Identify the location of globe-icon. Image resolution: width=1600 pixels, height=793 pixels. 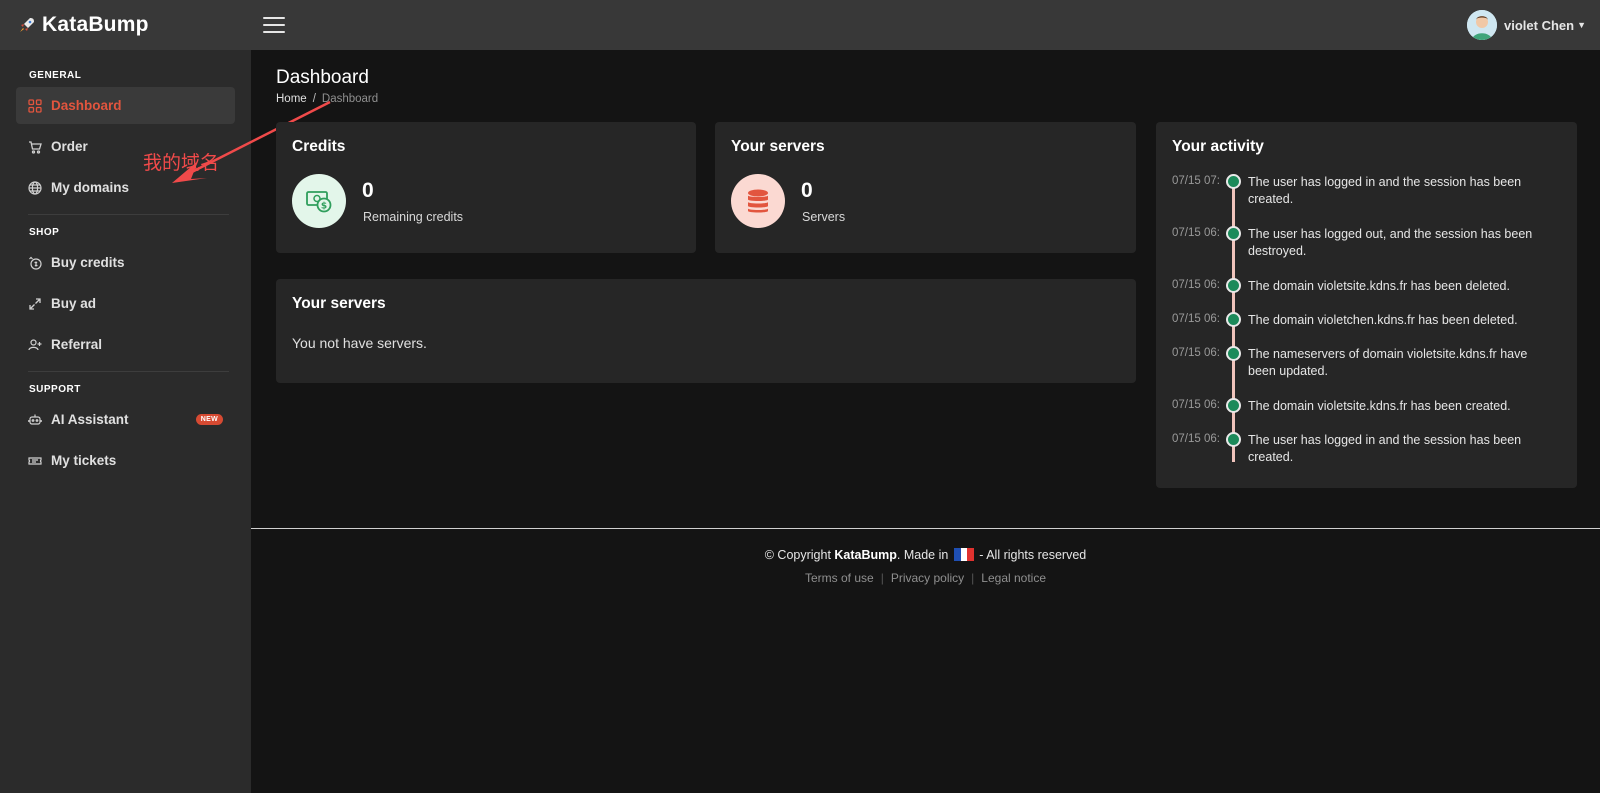
(35, 187).